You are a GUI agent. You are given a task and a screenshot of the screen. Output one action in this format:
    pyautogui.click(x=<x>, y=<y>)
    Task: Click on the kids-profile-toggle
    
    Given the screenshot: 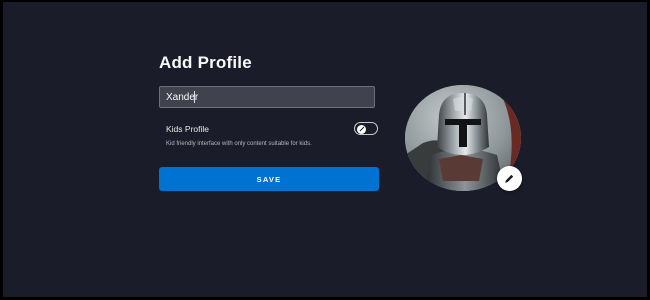 What is the action you would take?
    pyautogui.click(x=366, y=128)
    